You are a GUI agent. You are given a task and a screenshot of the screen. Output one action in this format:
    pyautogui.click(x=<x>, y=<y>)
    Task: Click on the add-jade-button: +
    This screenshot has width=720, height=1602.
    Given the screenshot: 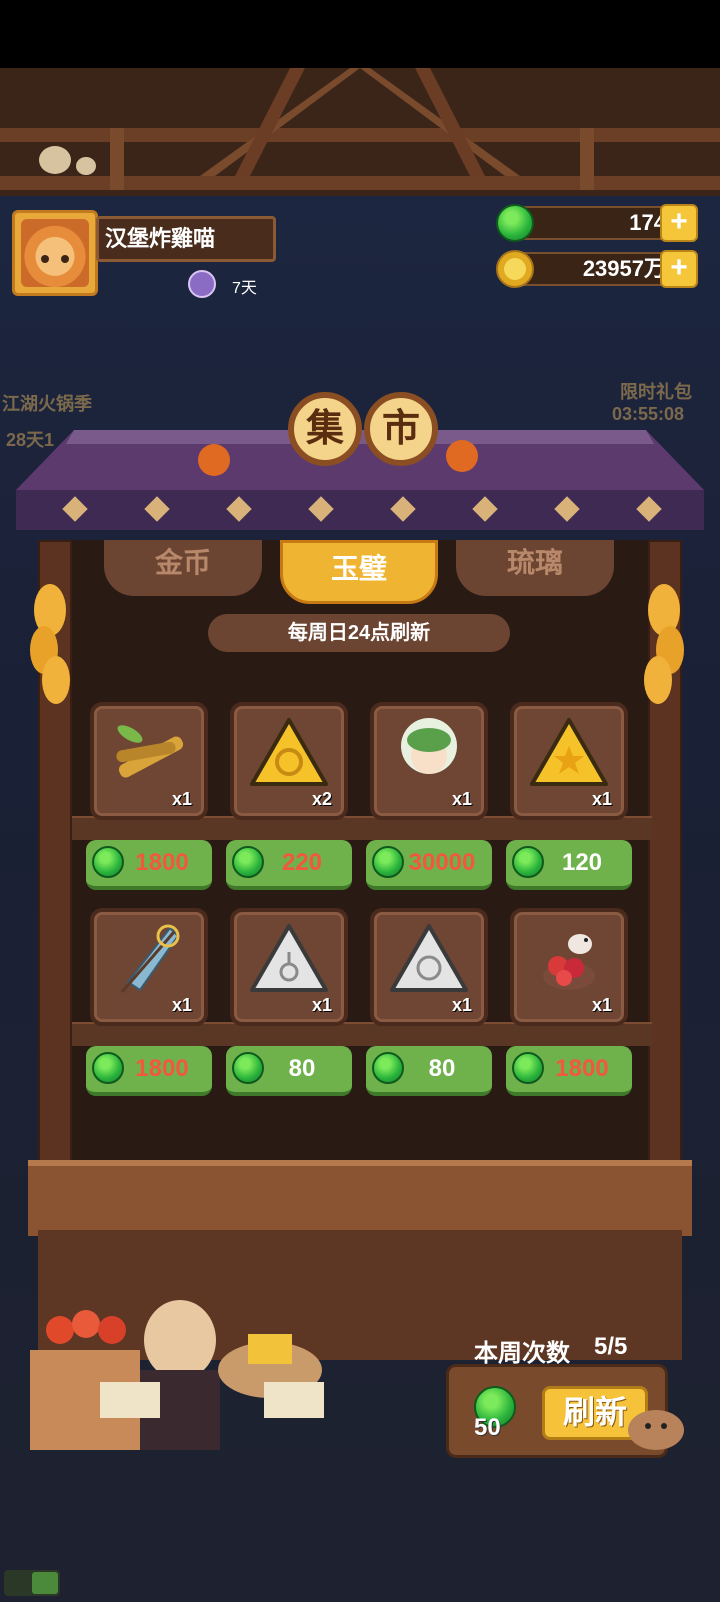 What is the action you would take?
    pyautogui.click(x=679, y=223)
    